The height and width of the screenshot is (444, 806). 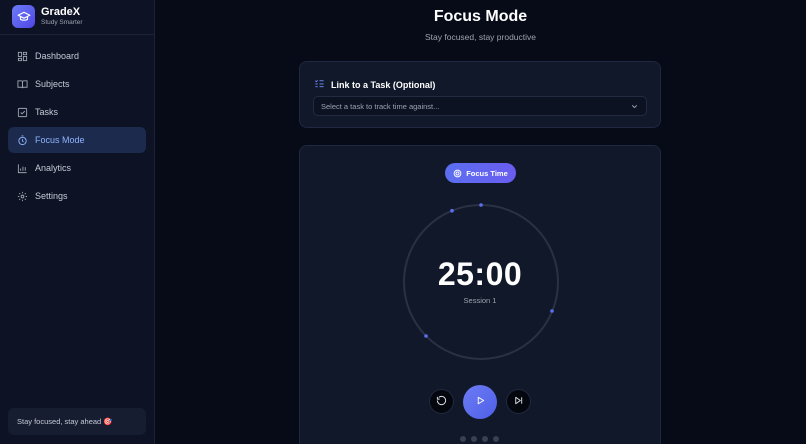 I want to click on list-check-icon, so click(x=319, y=85).